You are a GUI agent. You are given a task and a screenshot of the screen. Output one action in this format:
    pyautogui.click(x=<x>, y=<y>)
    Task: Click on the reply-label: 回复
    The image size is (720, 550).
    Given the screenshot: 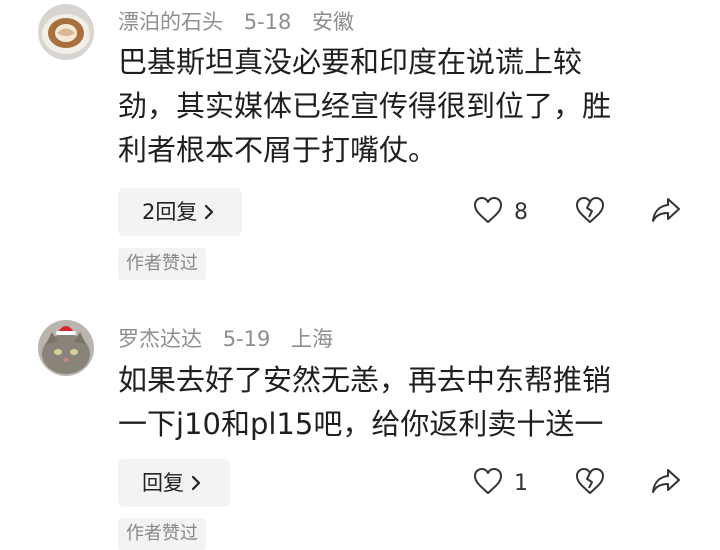 What is the action you would take?
    pyautogui.click(x=163, y=483)
    